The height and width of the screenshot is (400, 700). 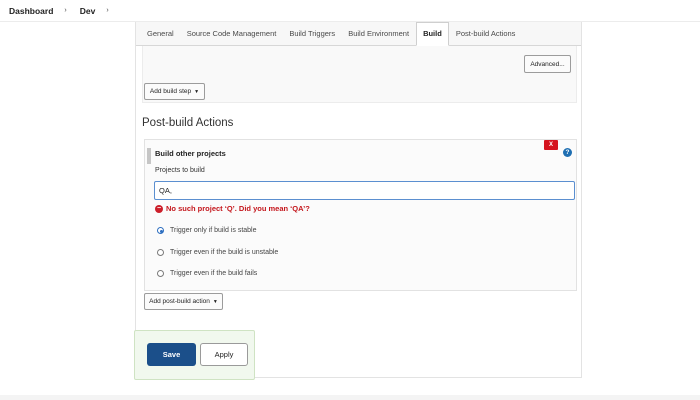 What do you see at coordinates (486, 34) in the screenshot?
I see `tab-post-build-actions: Post-build Actions` at bounding box center [486, 34].